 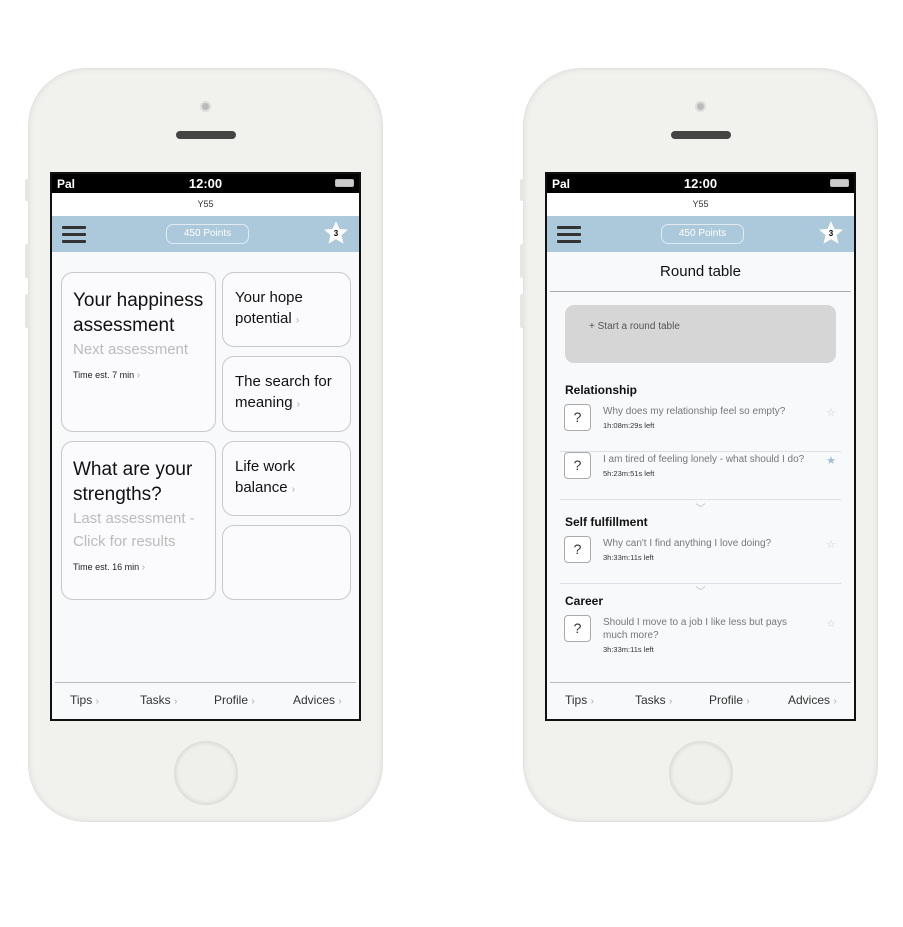 What do you see at coordinates (104, 375) in the screenshot?
I see `time-estimate: Time est. 7 min` at bounding box center [104, 375].